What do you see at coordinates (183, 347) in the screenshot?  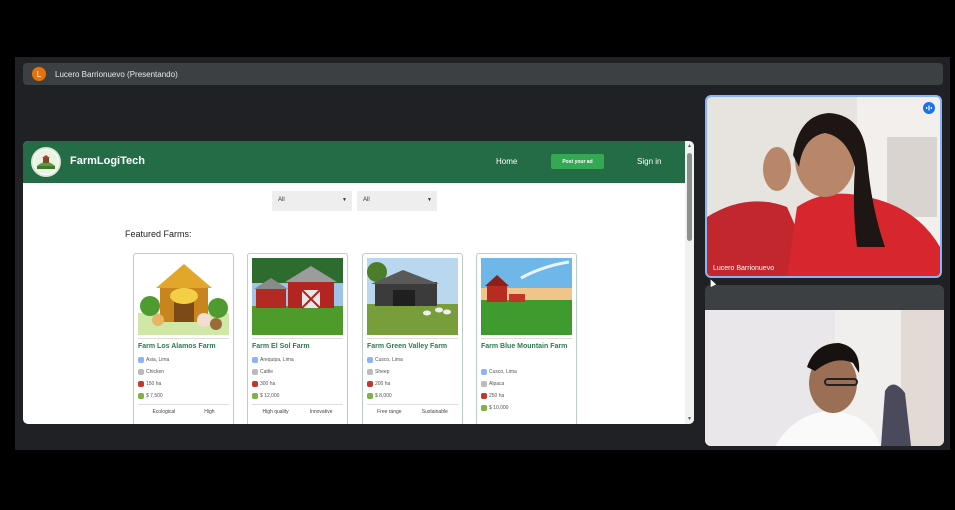 I see `farm-title: Farm Los Alamos Farm` at bounding box center [183, 347].